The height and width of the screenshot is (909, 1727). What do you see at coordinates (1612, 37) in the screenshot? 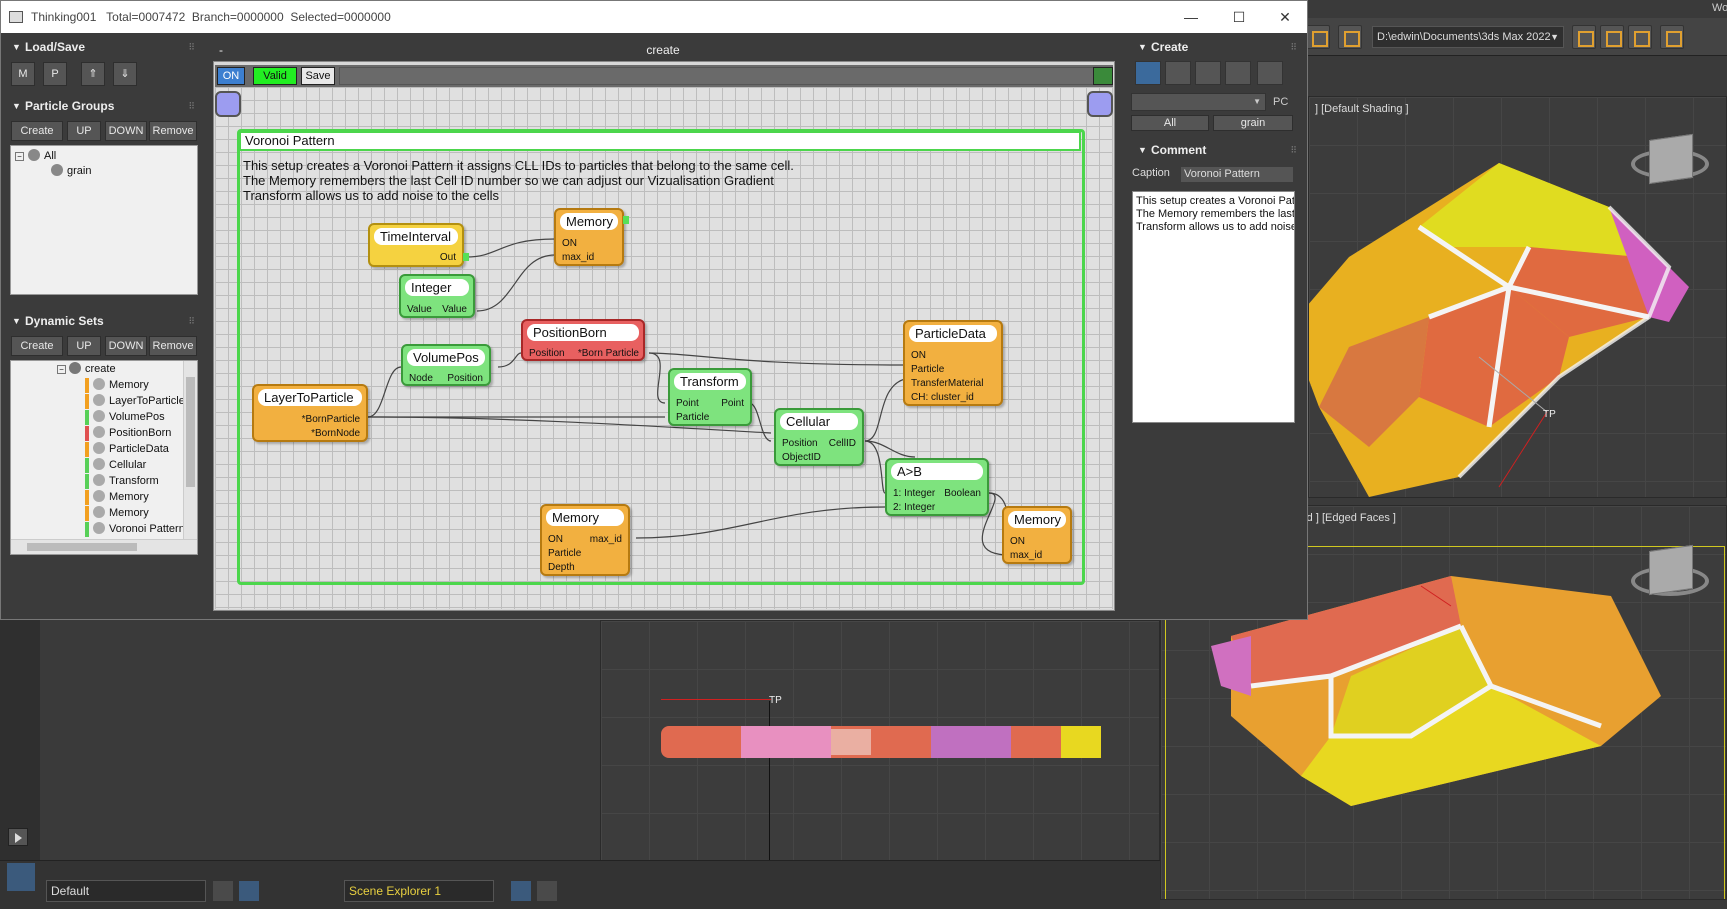
I see `layer-add-icon` at bounding box center [1612, 37].